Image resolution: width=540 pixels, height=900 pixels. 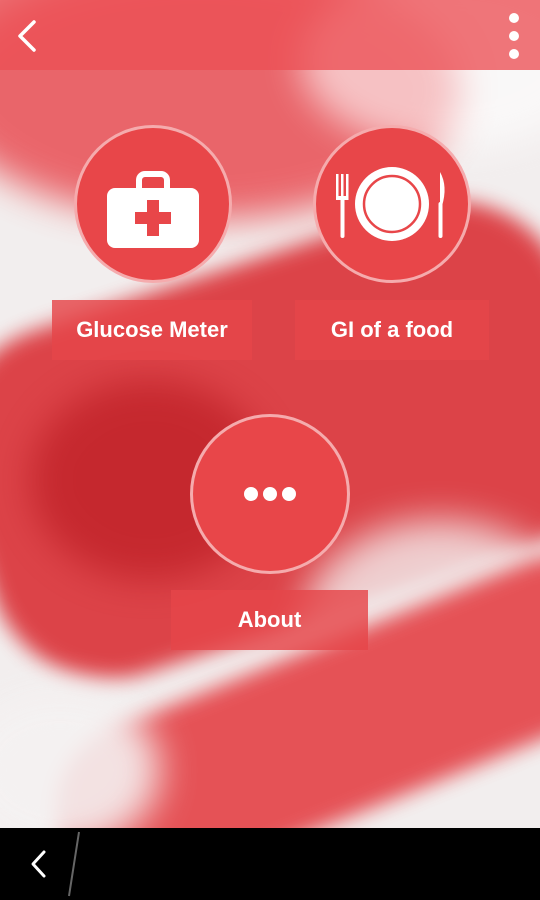 I want to click on system-back-icon, so click(x=38, y=864).